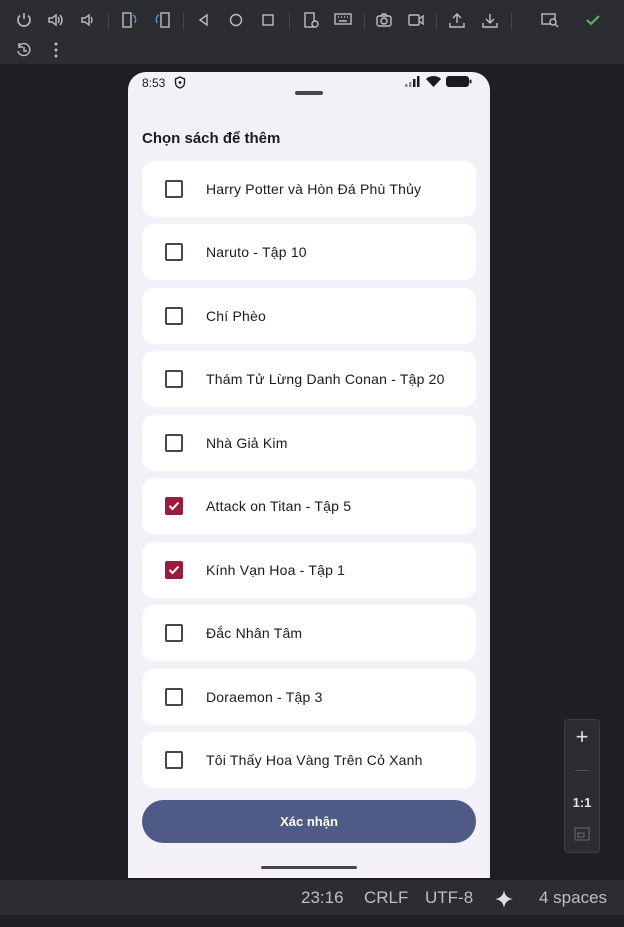 The height and width of the screenshot is (927, 624). Describe the element at coordinates (309, 867) in the screenshot. I see `gesture-nav-bar` at that location.